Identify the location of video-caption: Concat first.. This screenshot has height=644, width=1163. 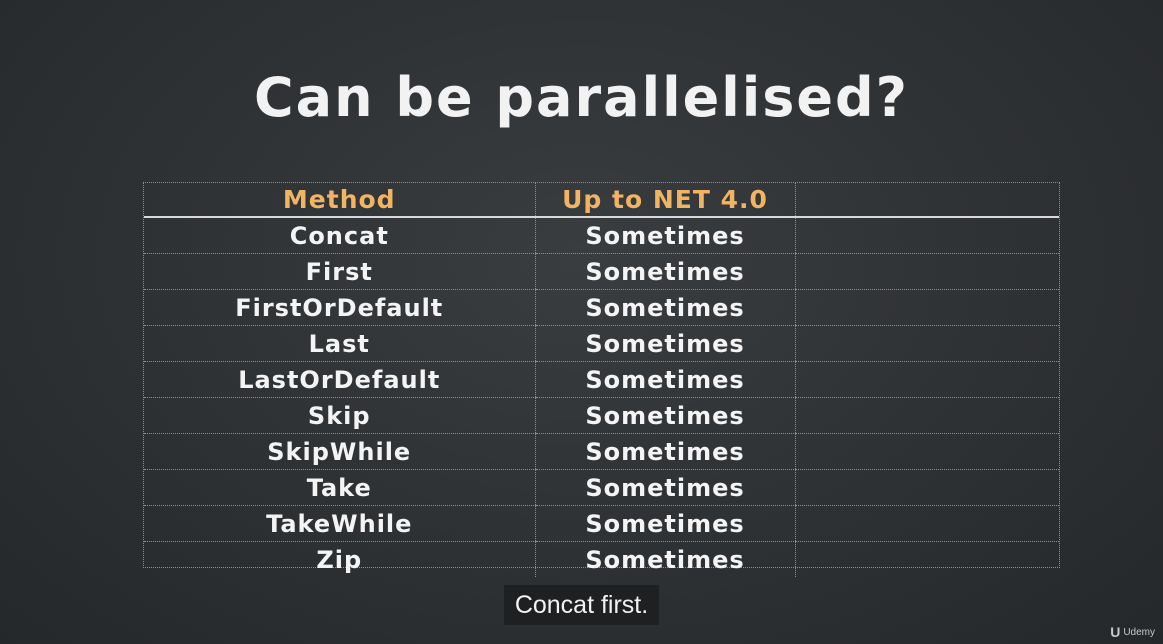
(581, 605).